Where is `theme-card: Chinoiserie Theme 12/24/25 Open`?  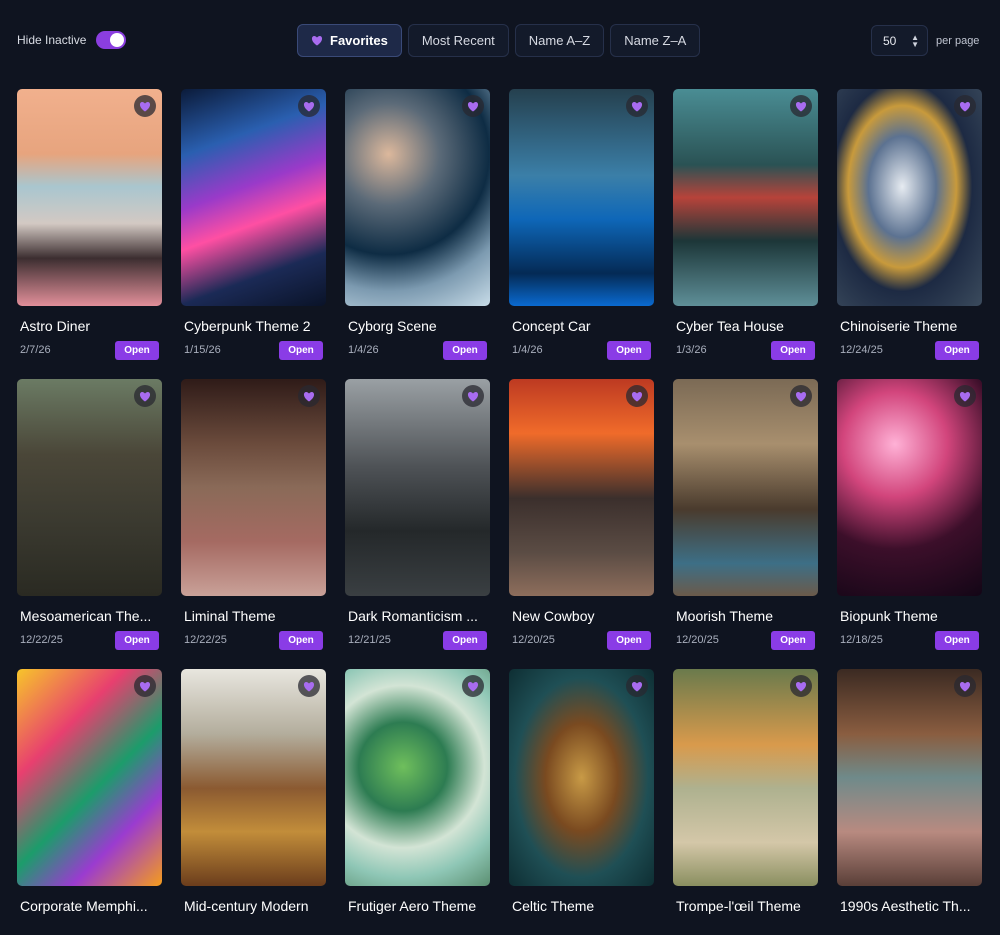 theme-card: Chinoiserie Theme 12/24/25 Open is located at coordinates (909, 224).